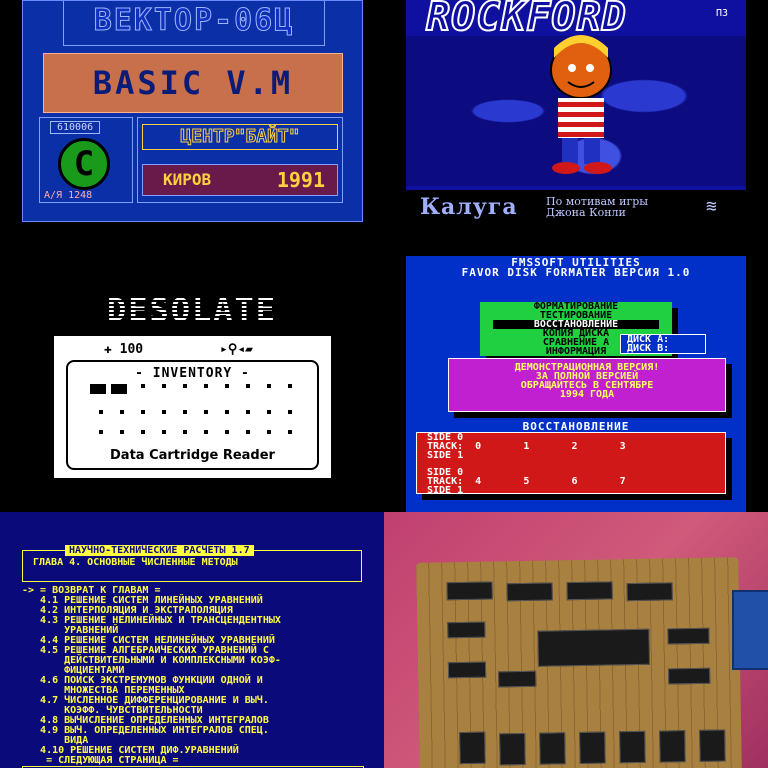  I want to click on rockford-version: ПЗ, so click(721, 13).